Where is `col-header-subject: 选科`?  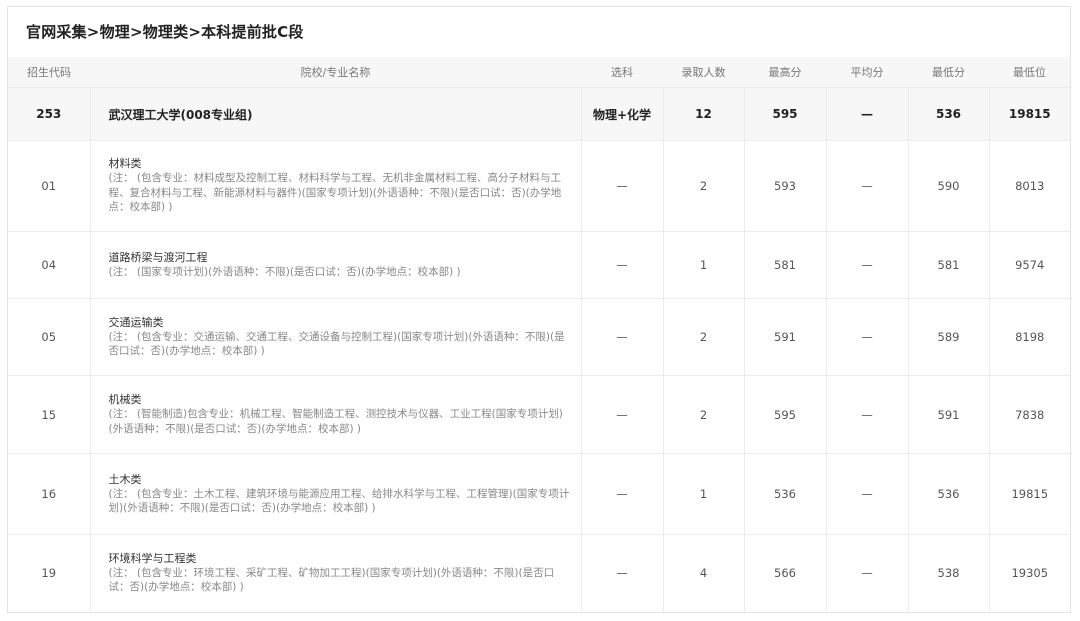
col-header-subject: 选科 is located at coordinates (622, 72).